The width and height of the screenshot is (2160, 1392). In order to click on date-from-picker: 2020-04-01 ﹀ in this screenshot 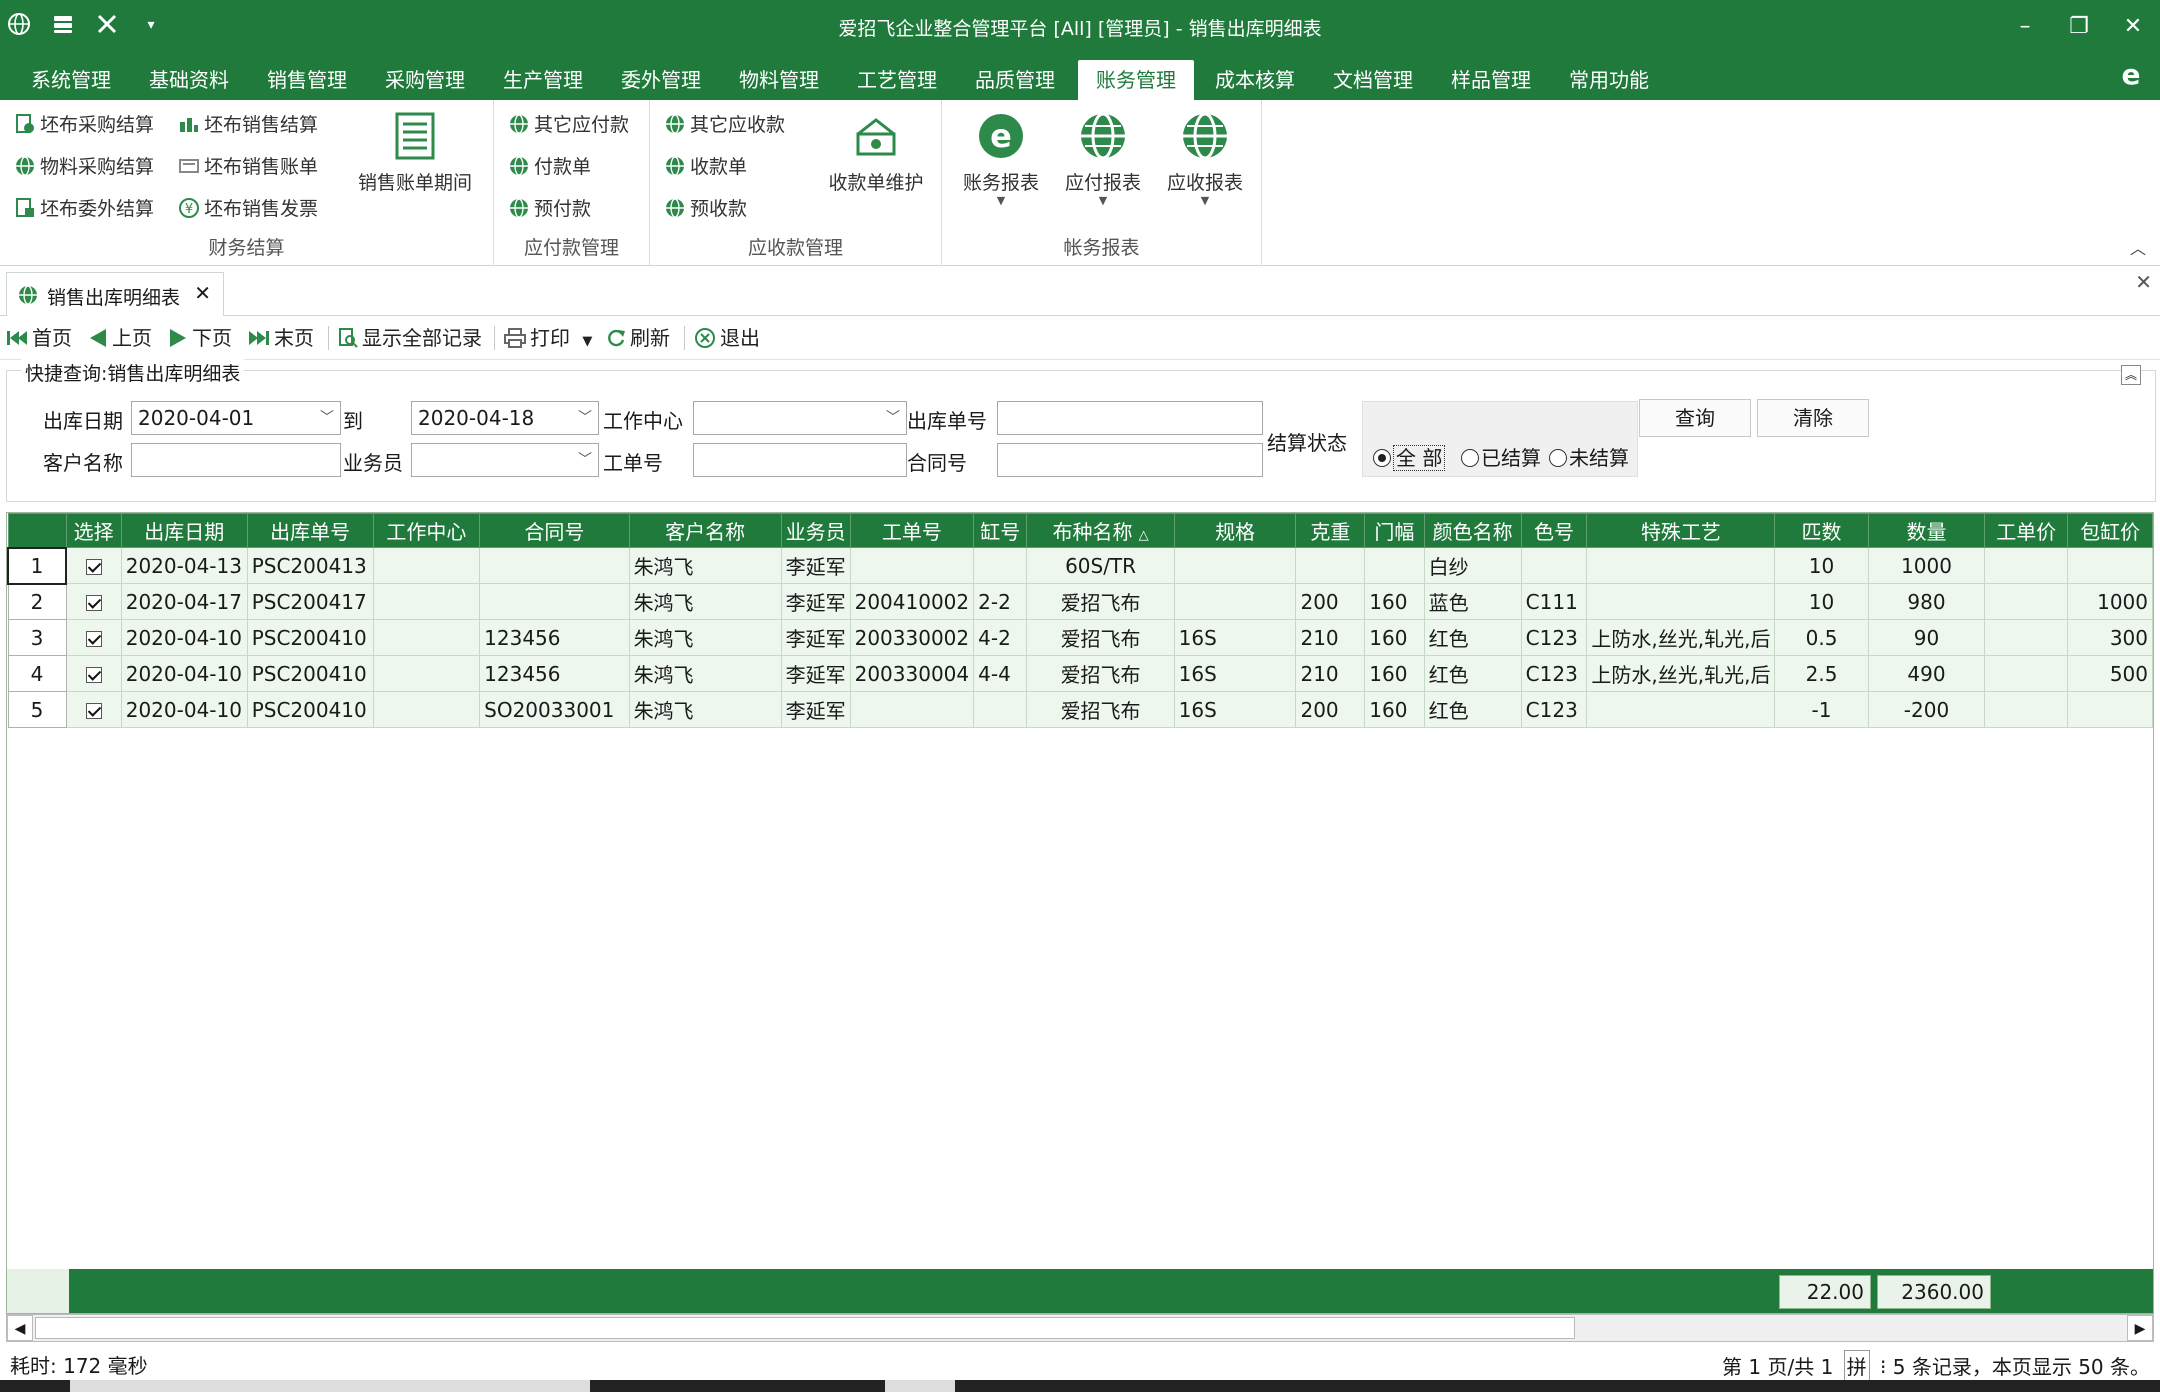, I will do `click(236, 418)`.